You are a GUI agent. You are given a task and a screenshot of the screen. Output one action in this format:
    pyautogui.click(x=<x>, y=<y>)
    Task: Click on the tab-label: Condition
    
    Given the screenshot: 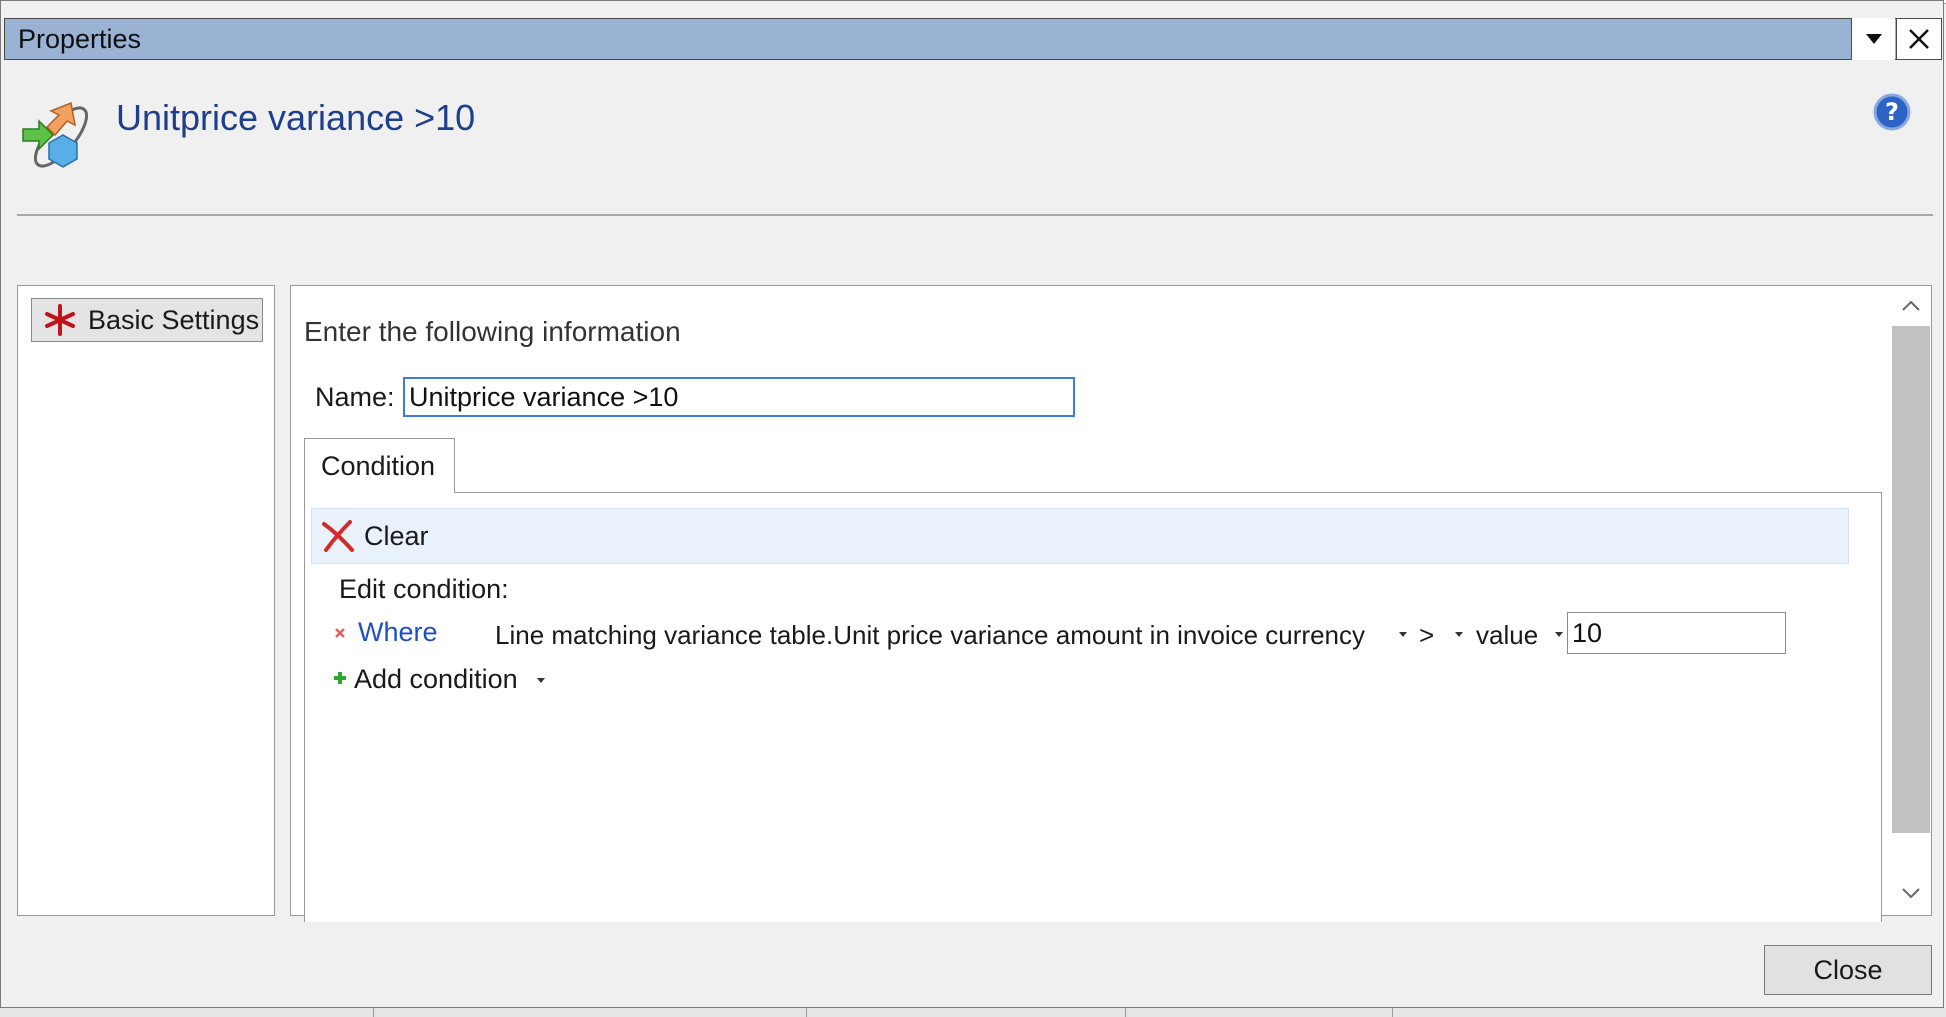 What is the action you would take?
    pyautogui.click(x=378, y=466)
    